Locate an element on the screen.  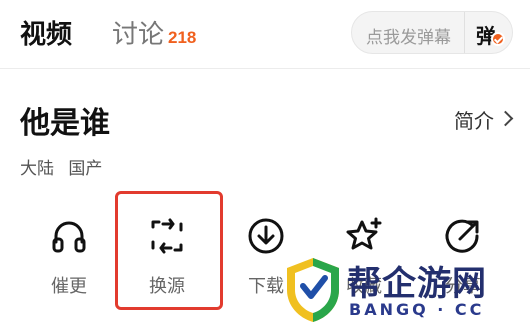
tab-divider is located at coordinates (265, 68).